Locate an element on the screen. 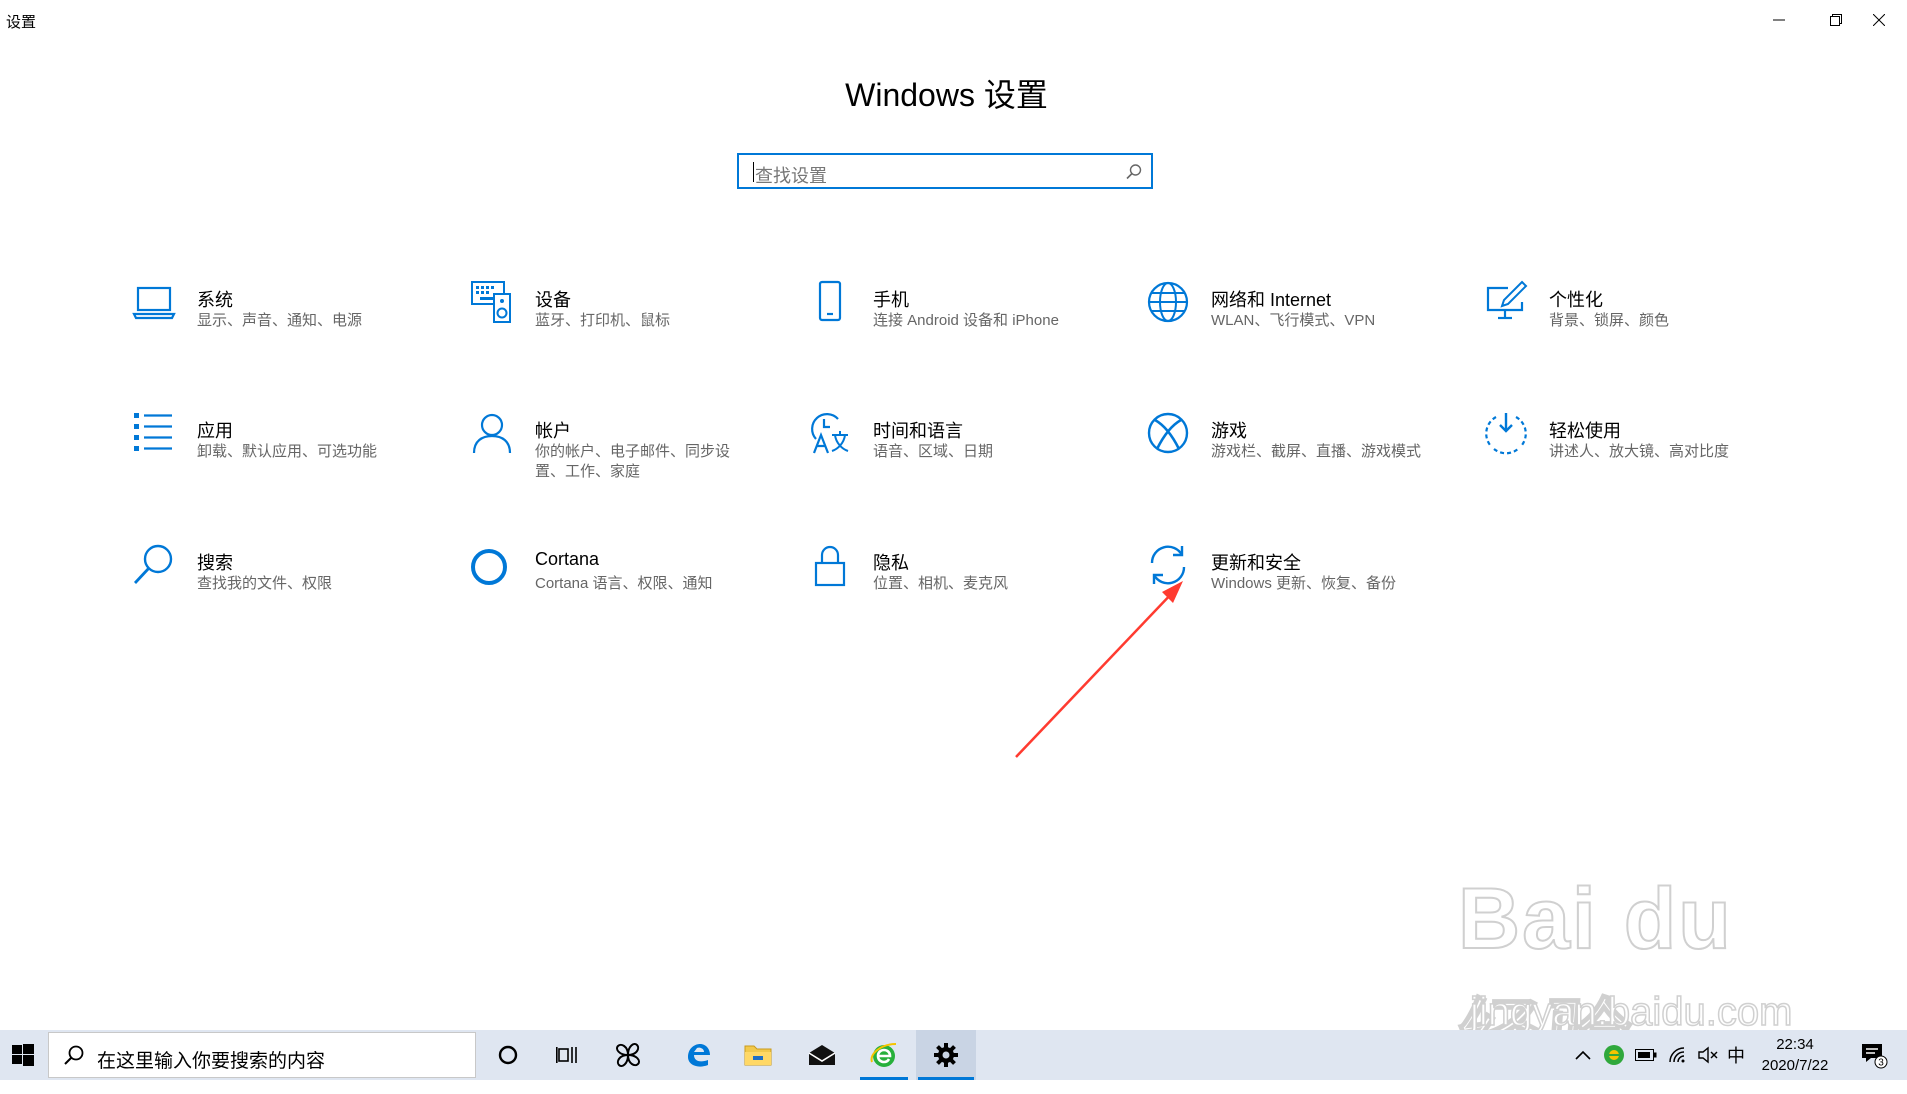  tile-title: 轻松使用 is located at coordinates (1585, 431).